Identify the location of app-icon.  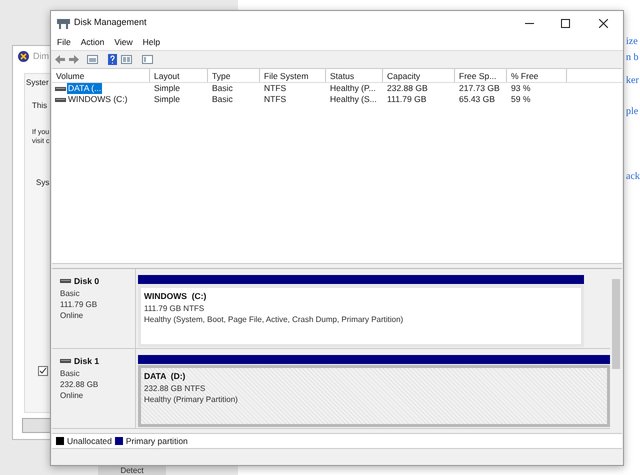
(23, 56).